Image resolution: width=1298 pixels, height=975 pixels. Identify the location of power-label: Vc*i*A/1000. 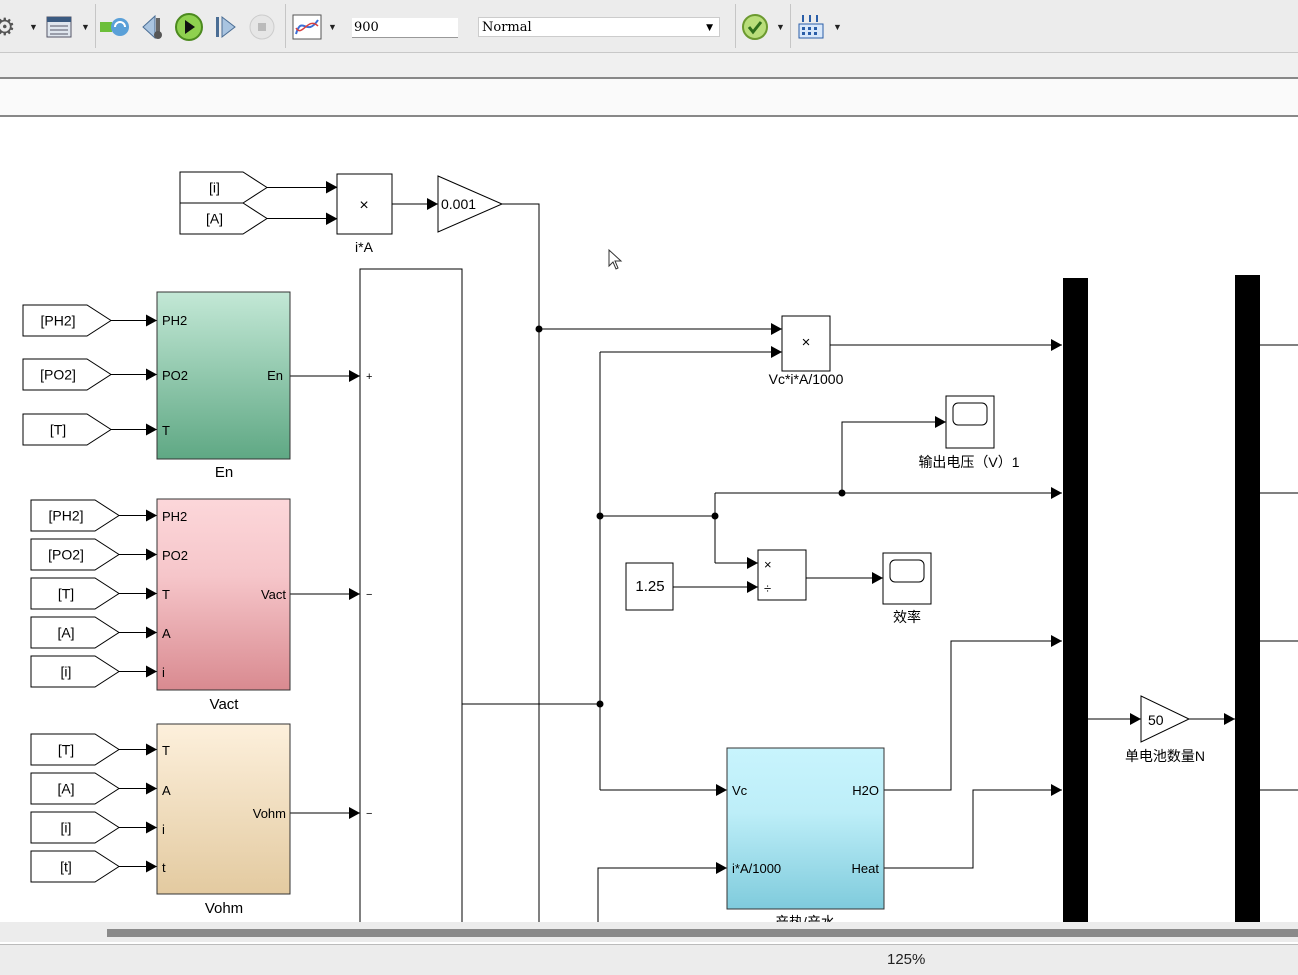
(806, 379).